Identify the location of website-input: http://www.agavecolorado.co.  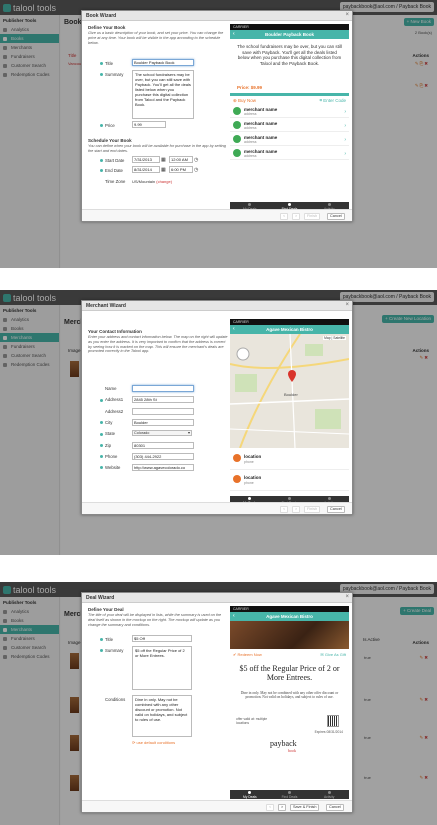
(163, 468).